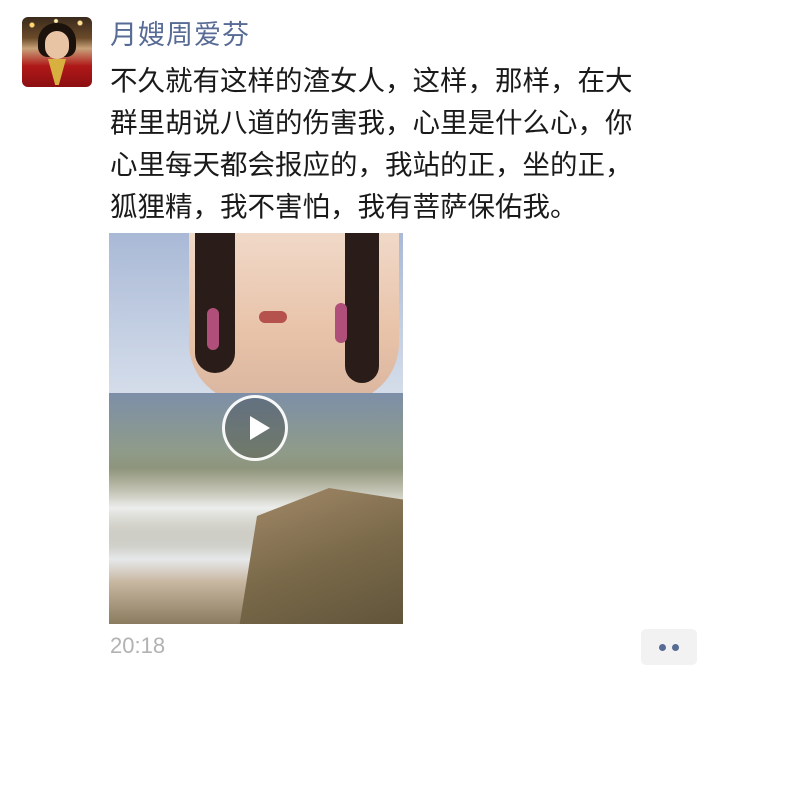 This screenshot has width=786, height=802. Describe the element at coordinates (371, 81) in the screenshot. I see `post-text-line: 不久就有这样的渣女人，这样，那样，在大` at that location.